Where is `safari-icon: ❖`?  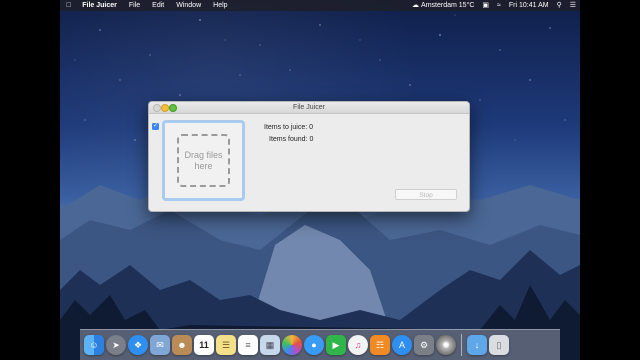 safari-icon: ❖ is located at coordinates (138, 345).